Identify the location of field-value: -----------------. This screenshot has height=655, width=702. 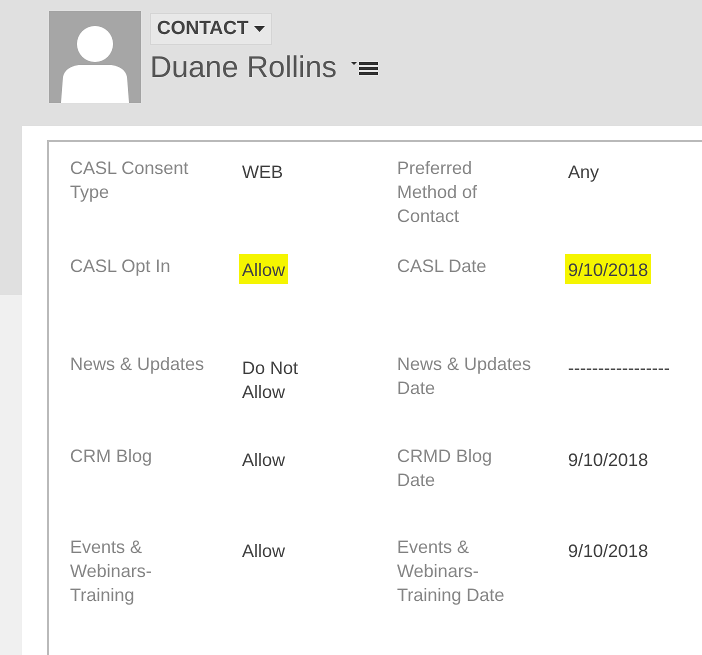
(619, 368).